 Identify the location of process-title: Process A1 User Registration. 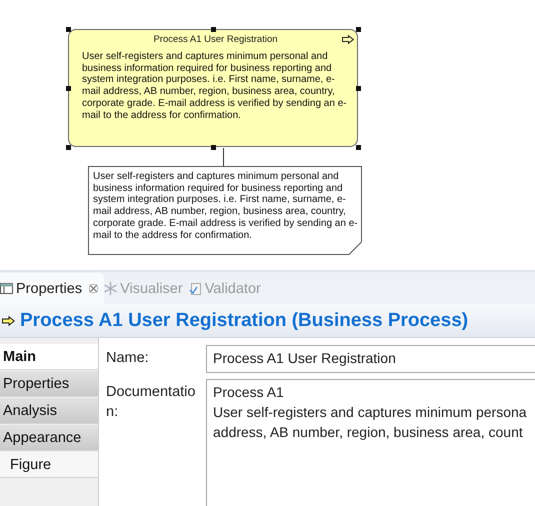
(215, 39).